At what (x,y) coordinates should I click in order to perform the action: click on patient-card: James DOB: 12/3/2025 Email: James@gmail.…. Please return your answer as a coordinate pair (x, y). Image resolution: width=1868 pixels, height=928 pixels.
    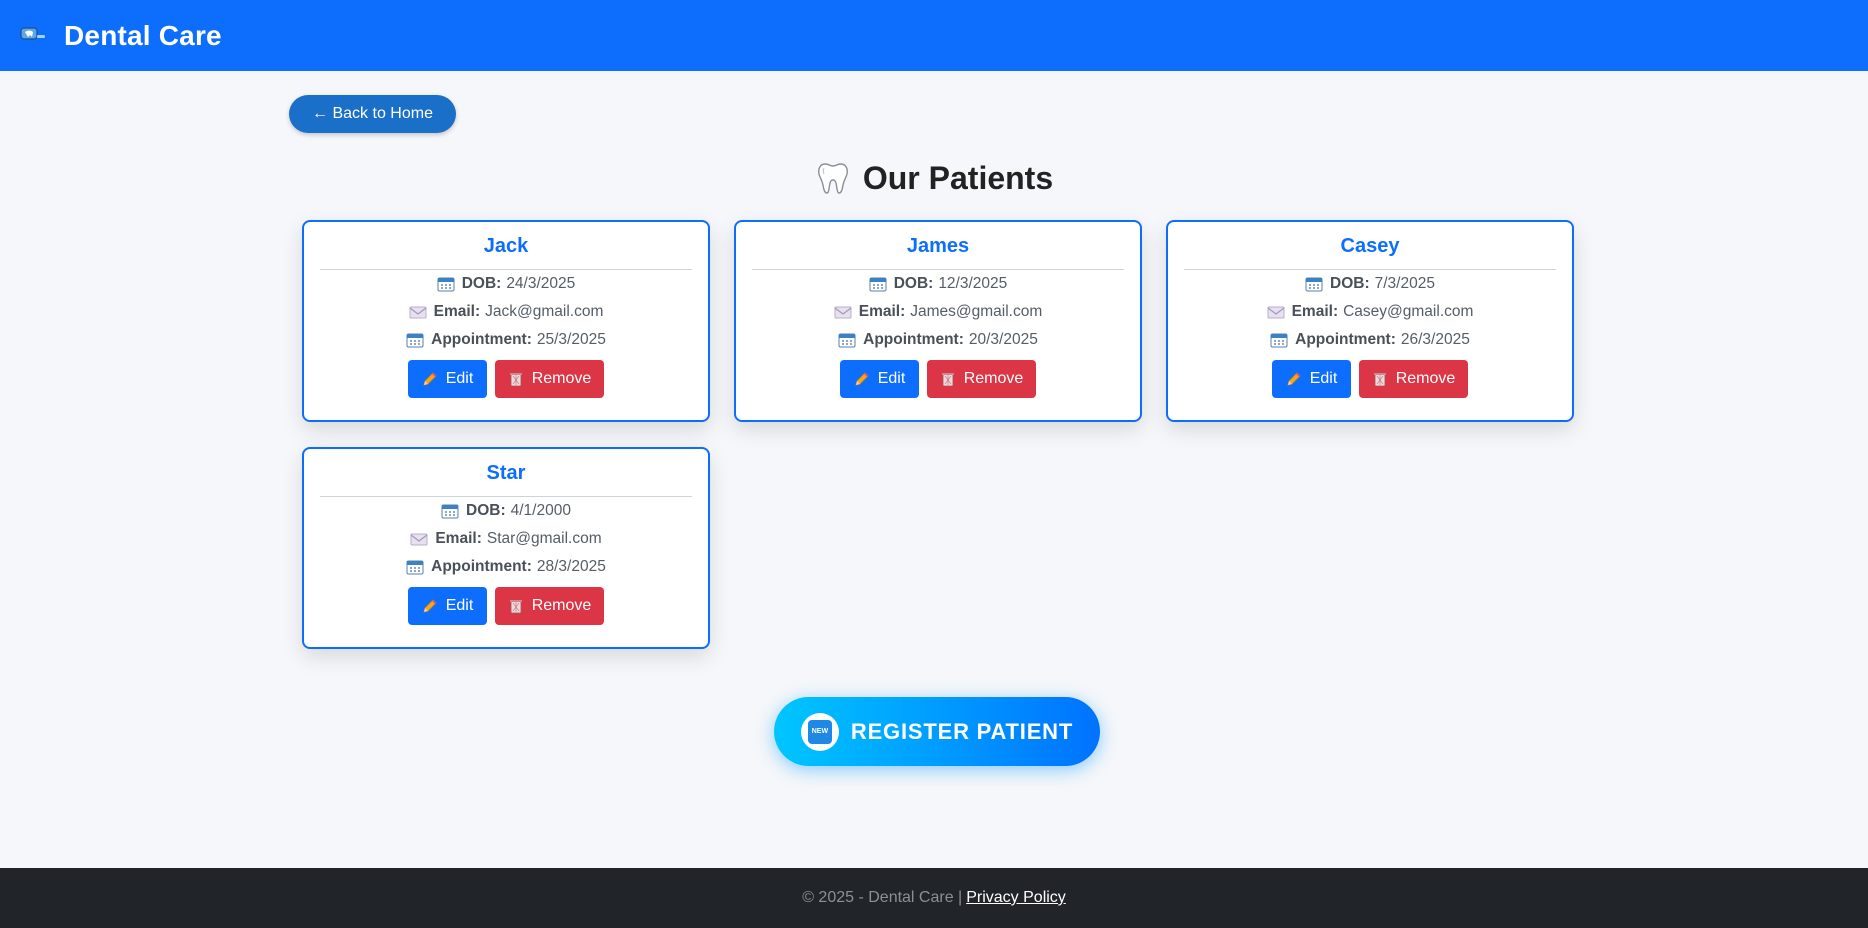
    Looking at the image, I should click on (938, 321).